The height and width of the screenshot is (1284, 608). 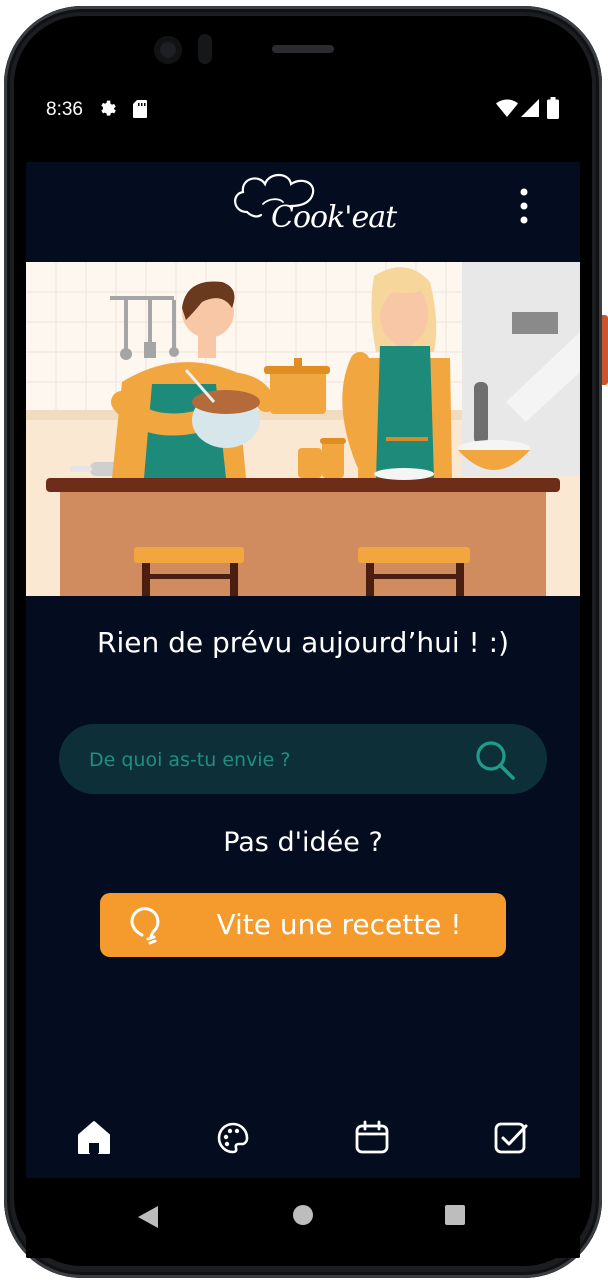 I want to click on search-icon, so click(x=495, y=760).